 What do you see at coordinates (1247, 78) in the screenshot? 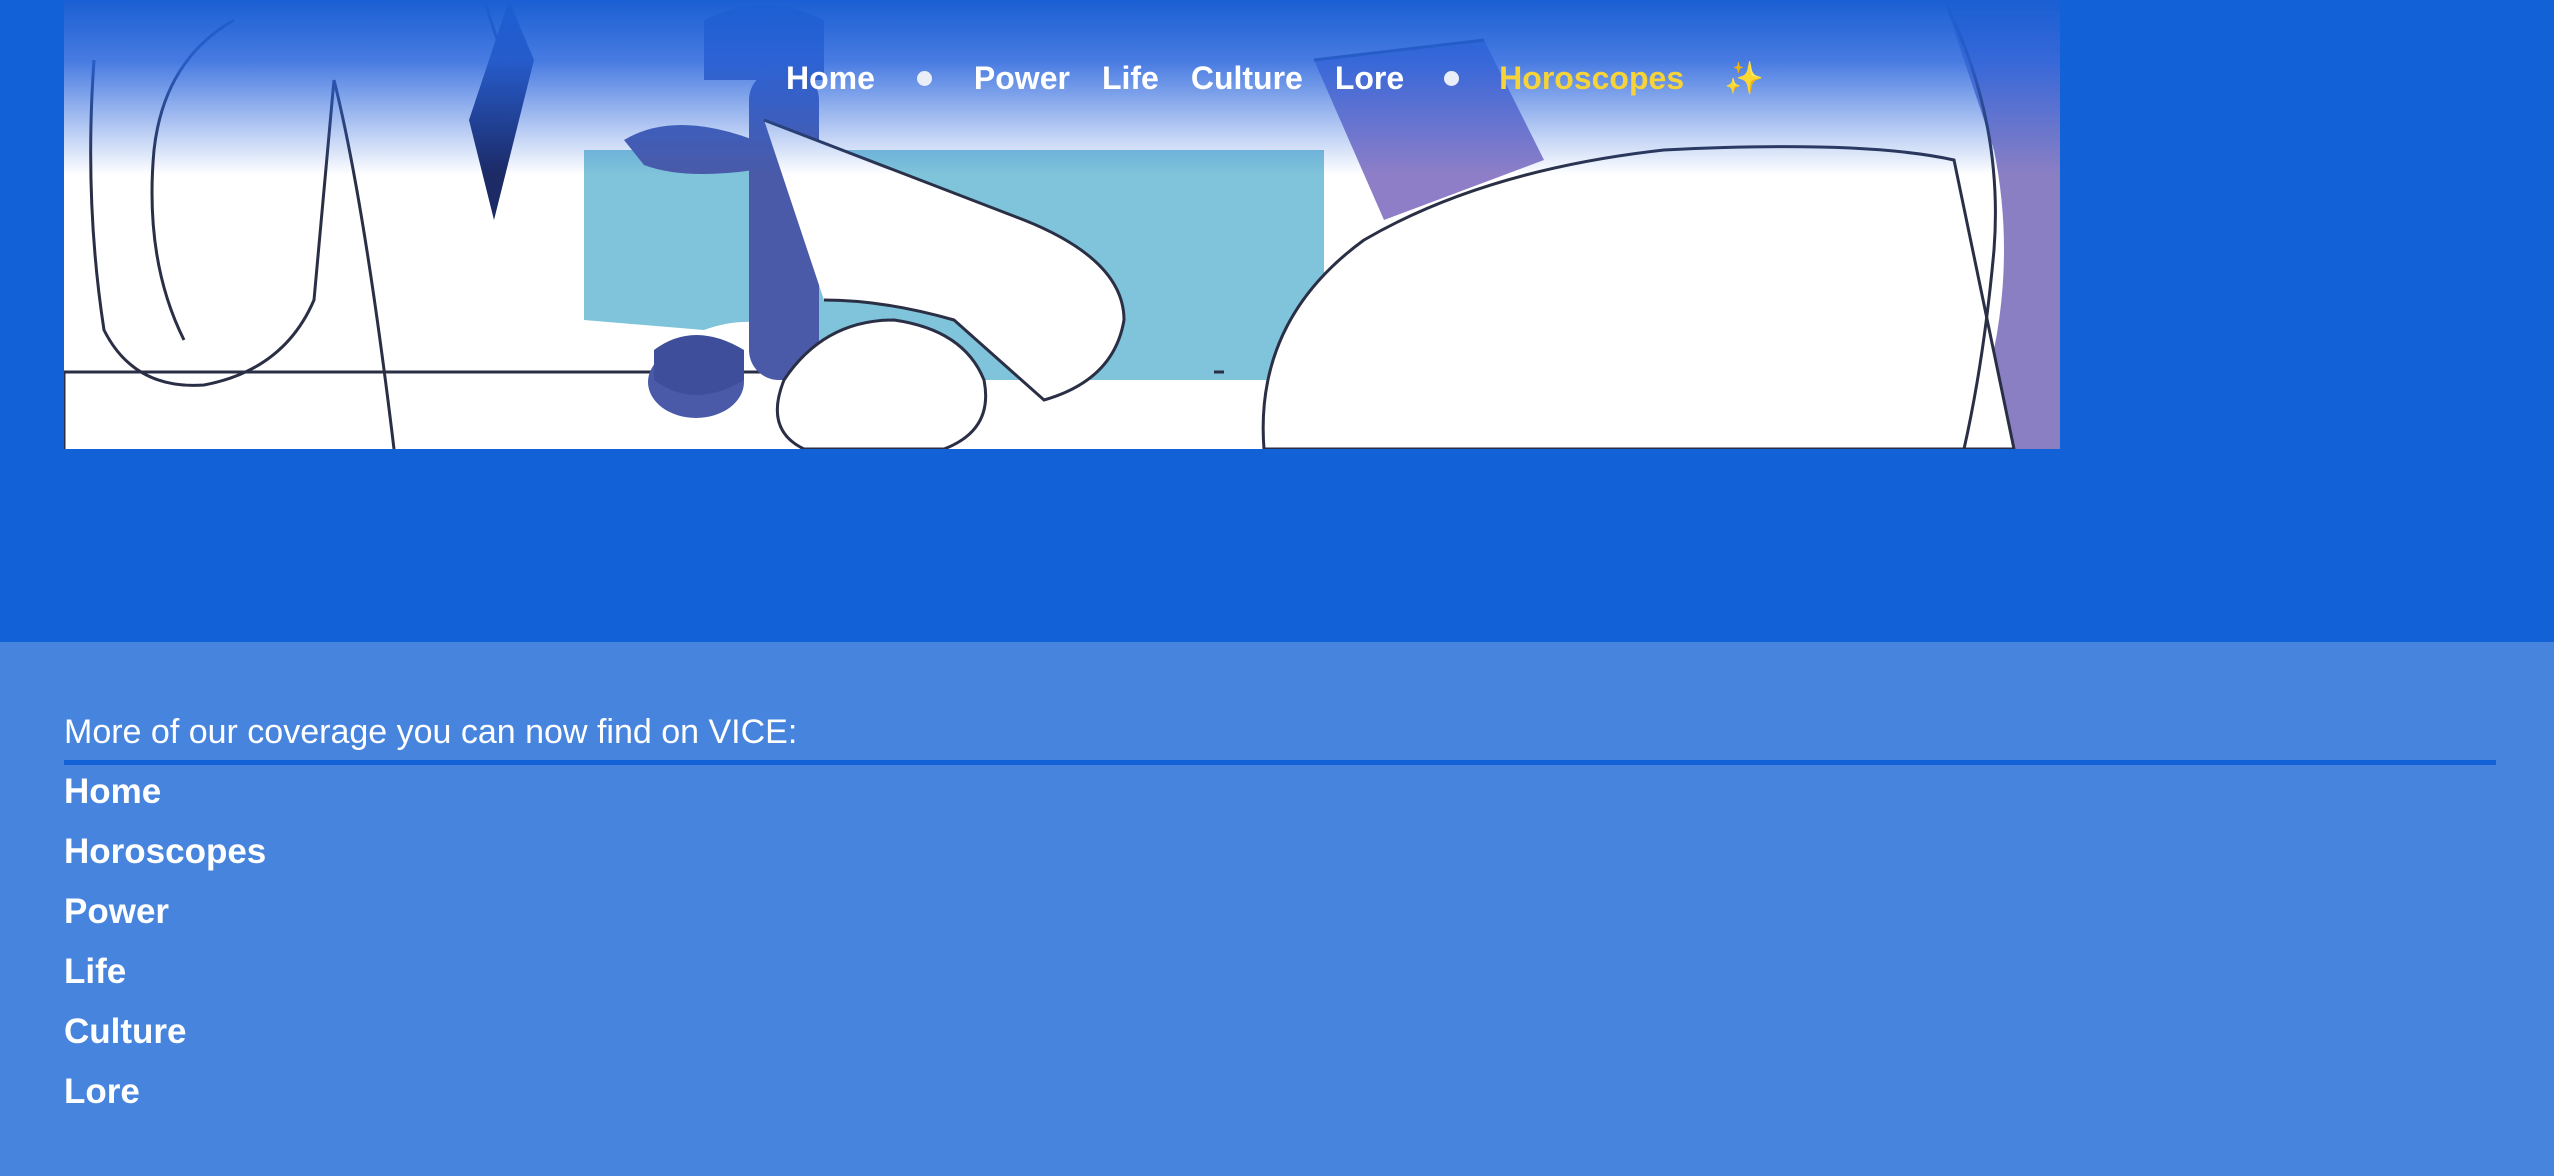
I see `nav-link-culture: Culture` at bounding box center [1247, 78].